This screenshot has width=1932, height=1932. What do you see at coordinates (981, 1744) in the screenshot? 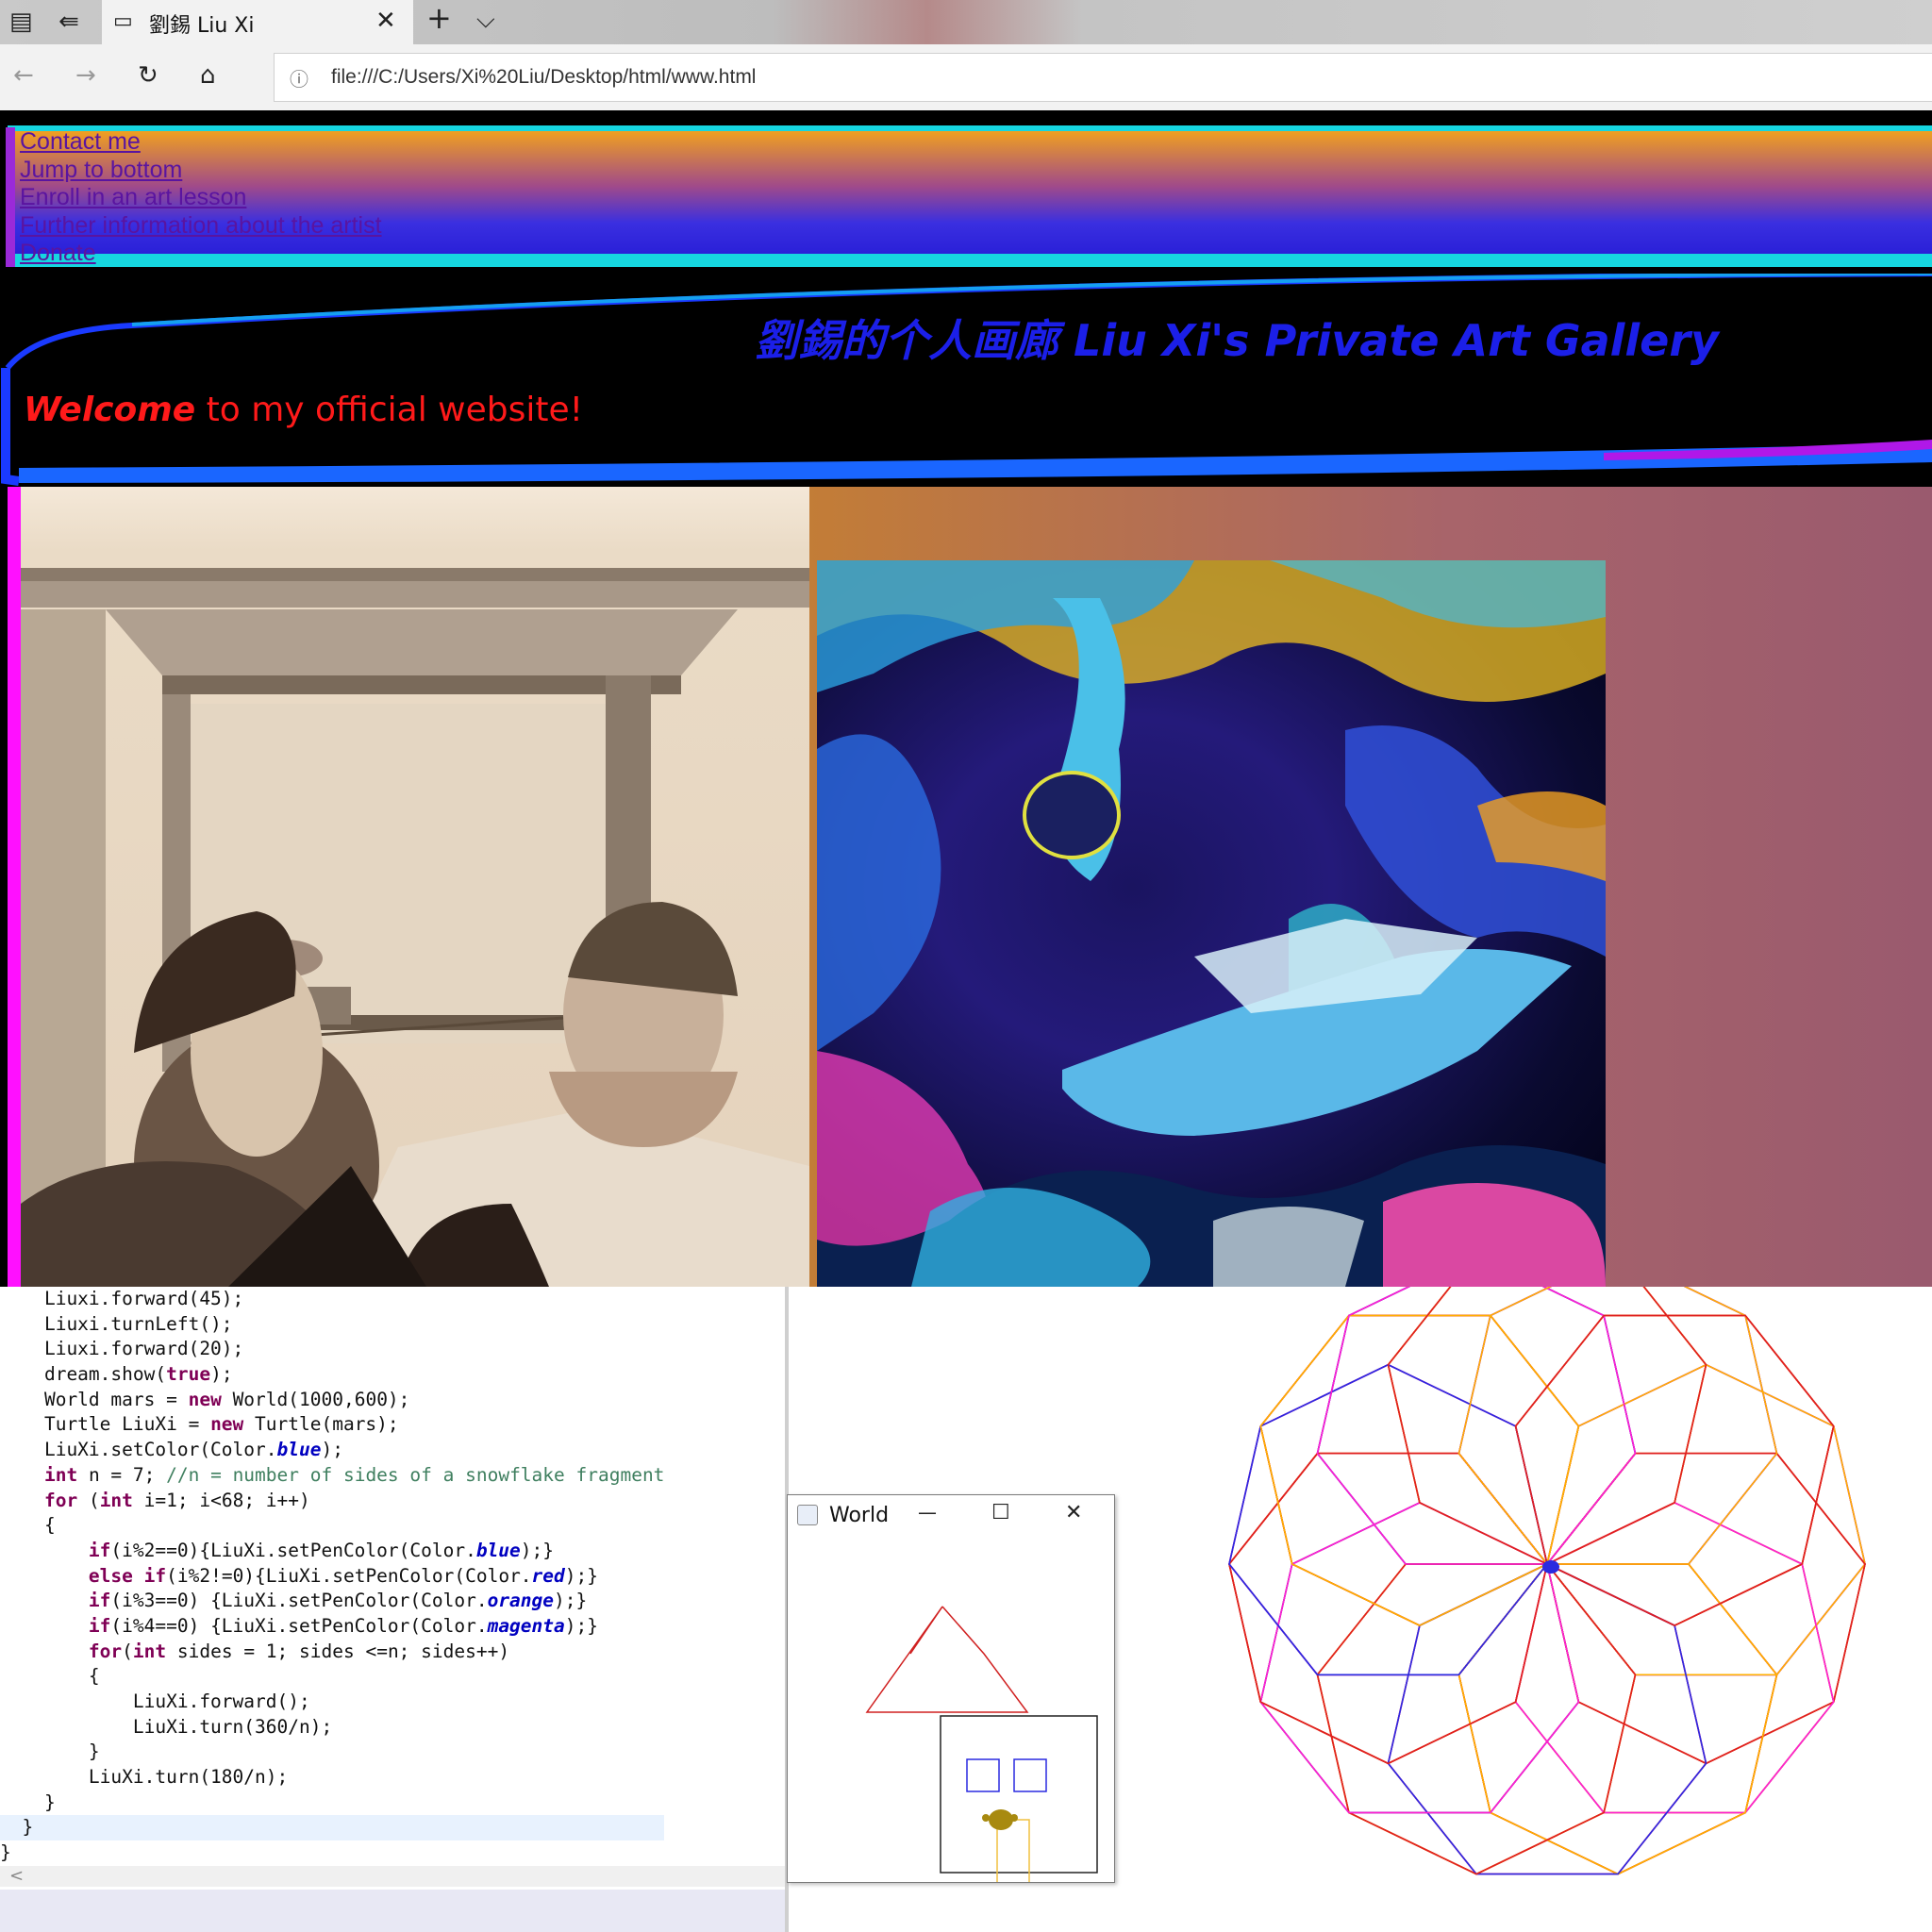
I see `house-drawing` at bounding box center [981, 1744].